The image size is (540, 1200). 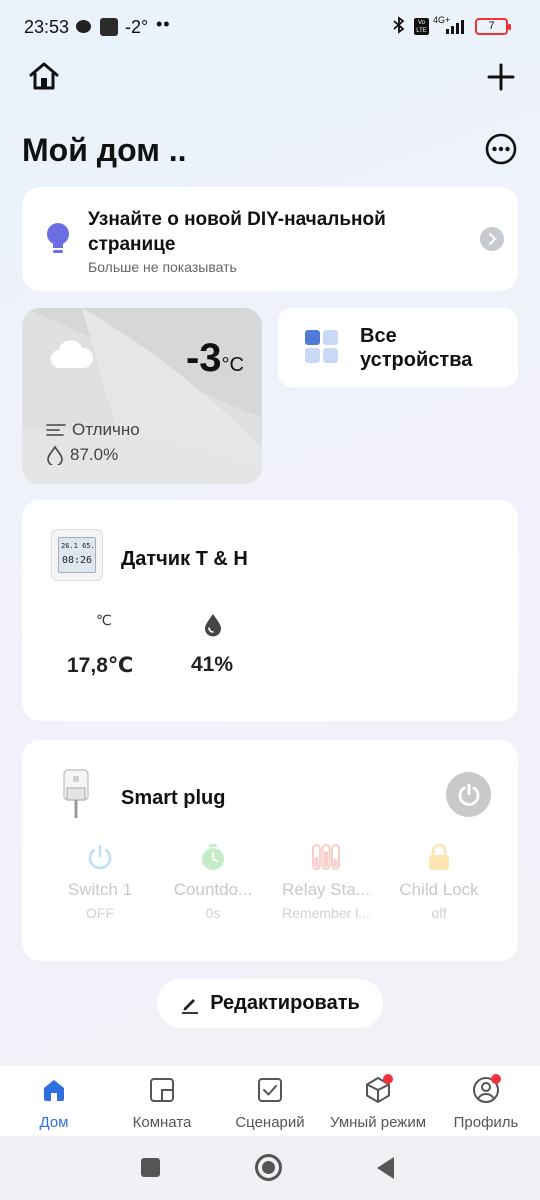 I want to click on sensor-temperature: 17,8℃, so click(x=100, y=665).